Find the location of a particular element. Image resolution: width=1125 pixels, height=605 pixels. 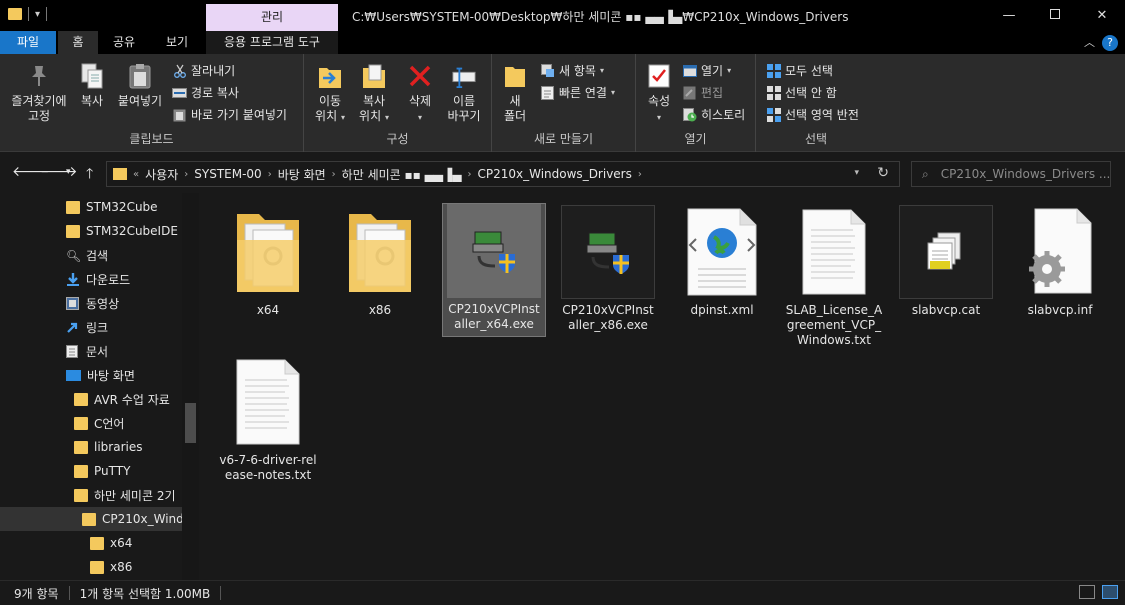

breadcrumb-harman-semicon: 하만 세미콘 ▪▪ ▄▄▐▄ is located at coordinates (402, 174).